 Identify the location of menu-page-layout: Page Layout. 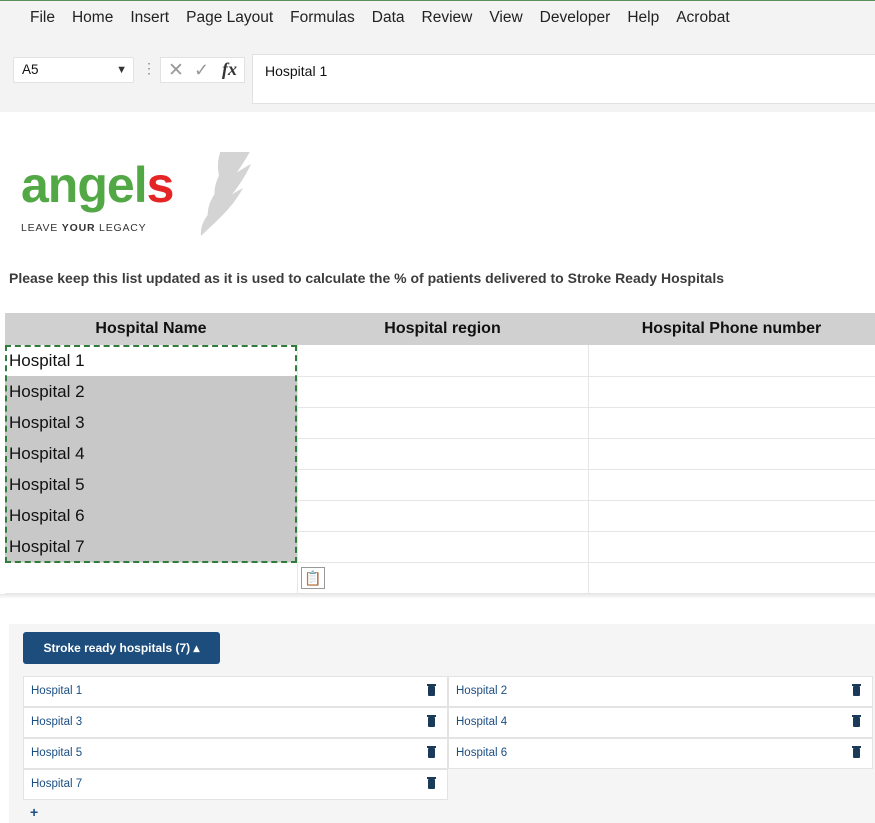
(229, 27).